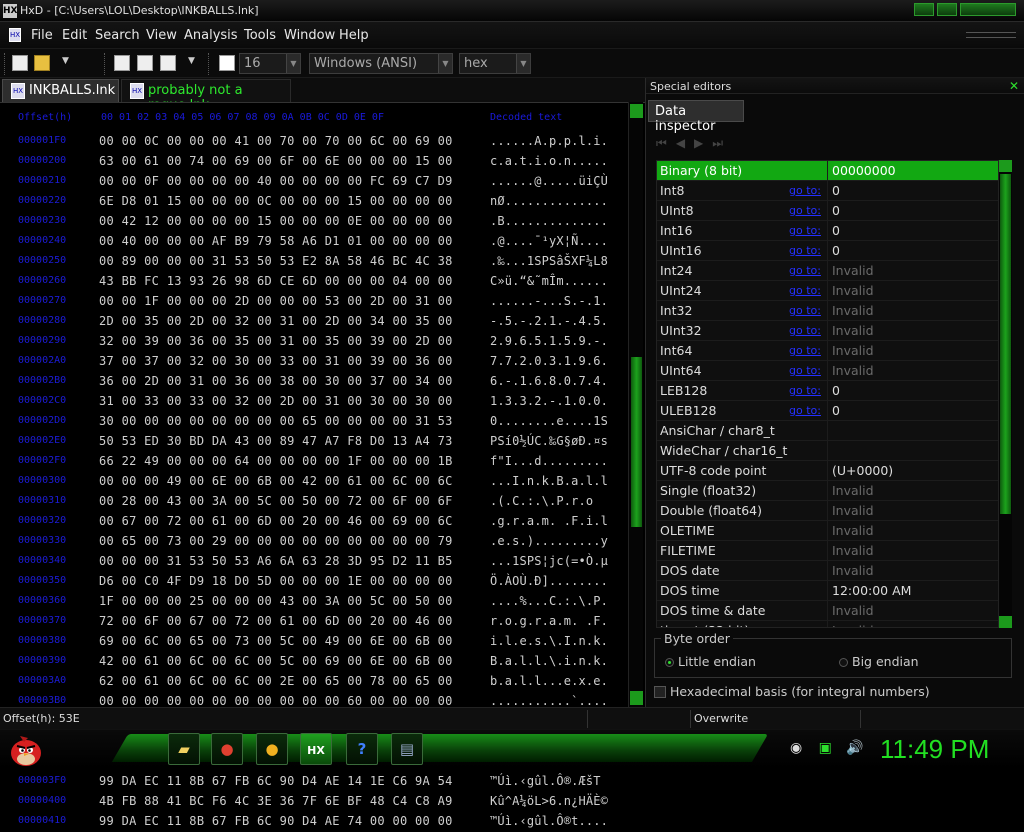 The height and width of the screenshot is (832, 1024). What do you see at coordinates (549, 261) in the screenshot?
I see `row-text: .‰...1SPSâŠXF¼L8` at bounding box center [549, 261].